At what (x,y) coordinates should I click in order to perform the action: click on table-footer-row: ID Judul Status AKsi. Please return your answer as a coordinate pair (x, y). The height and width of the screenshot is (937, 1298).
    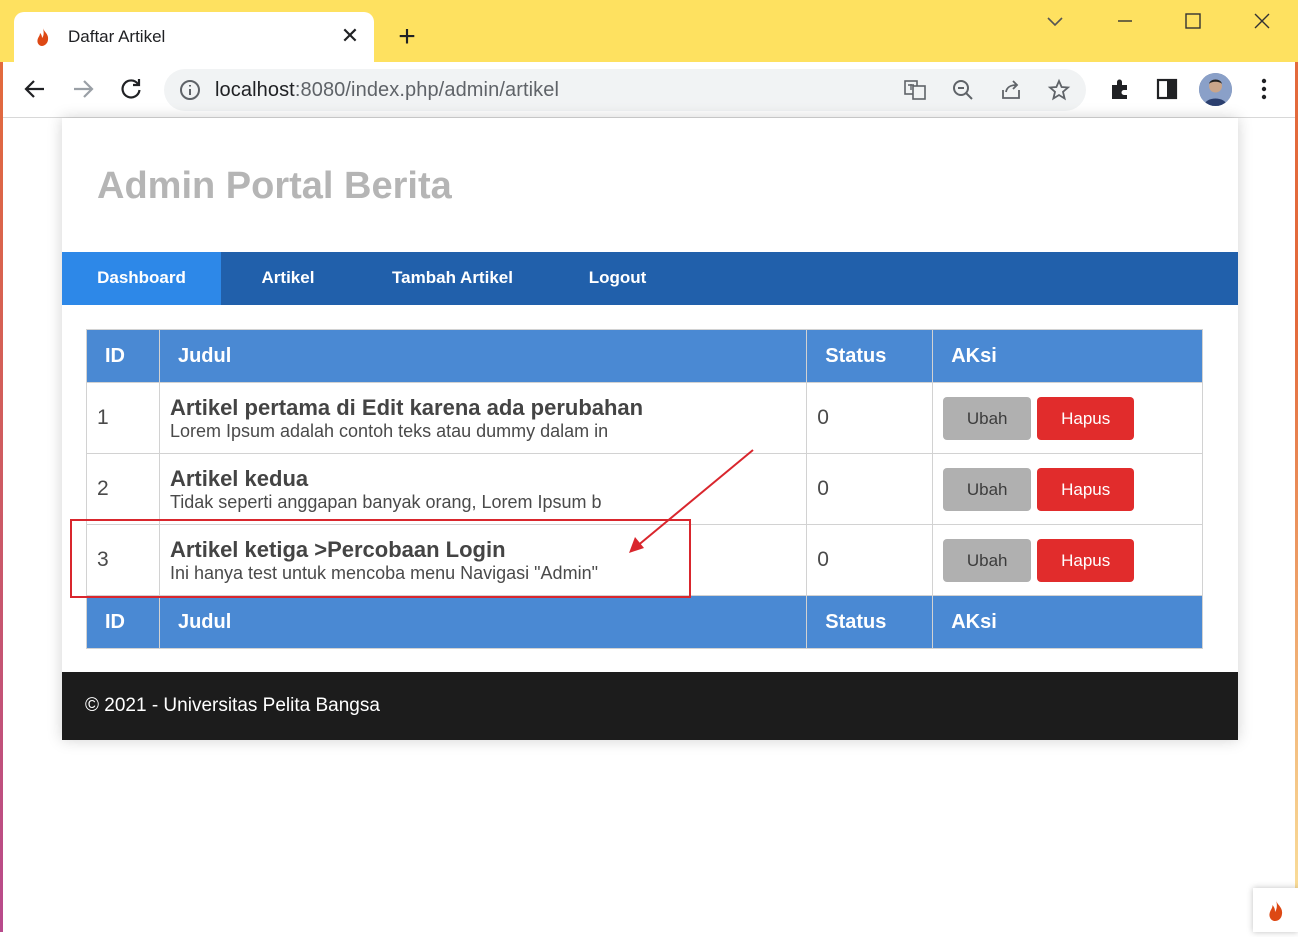
    Looking at the image, I should click on (644, 622).